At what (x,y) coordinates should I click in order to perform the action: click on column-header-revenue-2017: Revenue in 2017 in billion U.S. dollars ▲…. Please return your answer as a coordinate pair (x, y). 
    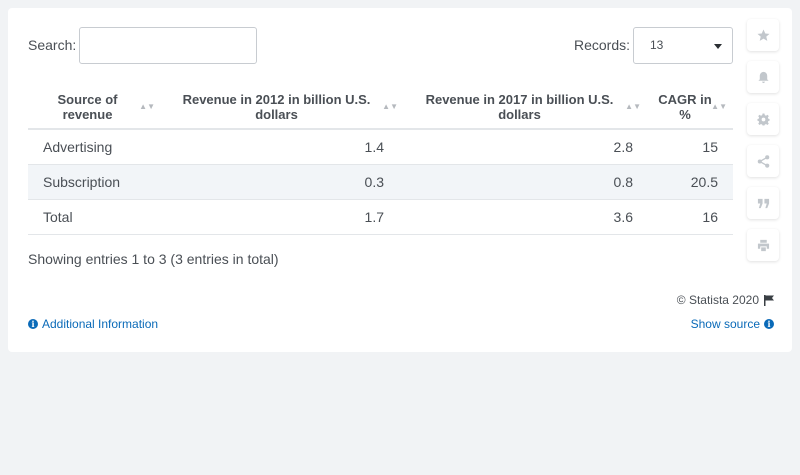
    Looking at the image, I should click on (525, 108).